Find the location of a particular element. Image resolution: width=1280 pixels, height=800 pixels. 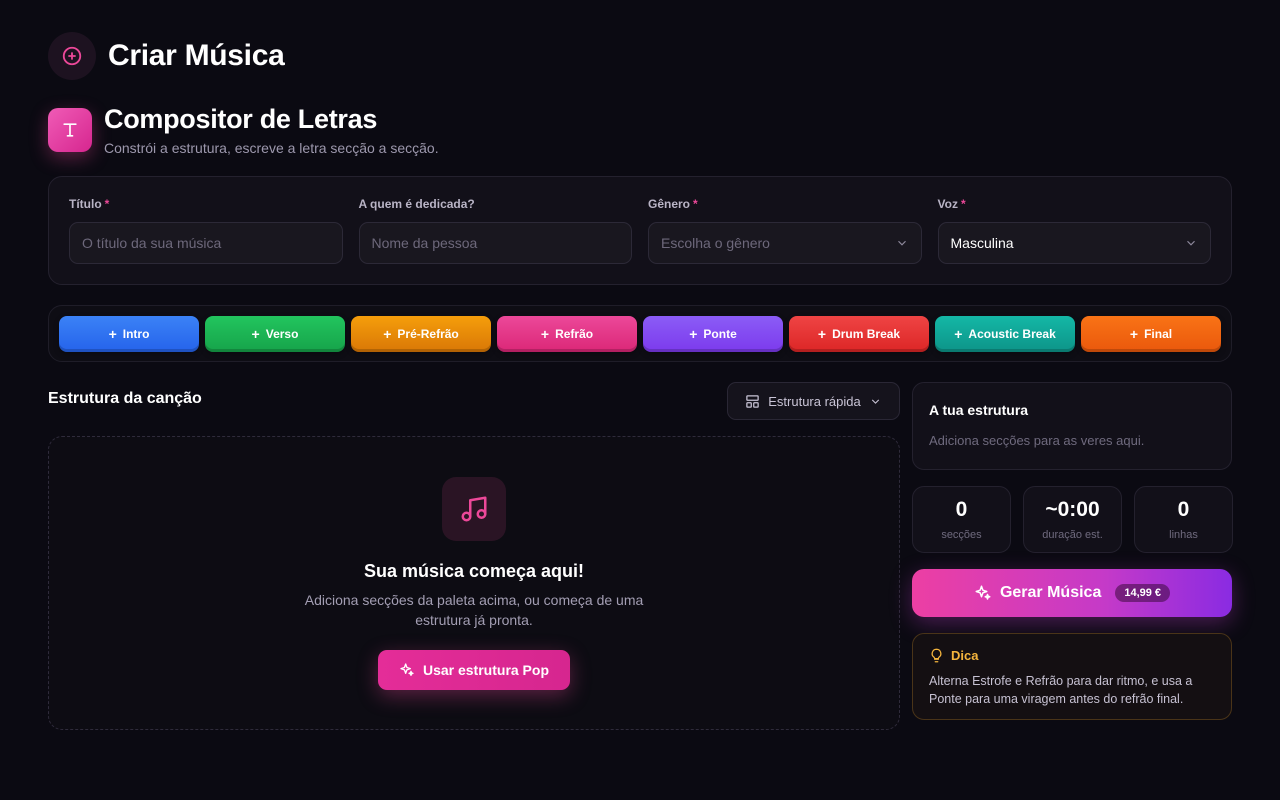

generate-music-button: Gerar Música 14,99 € is located at coordinates (1072, 593).